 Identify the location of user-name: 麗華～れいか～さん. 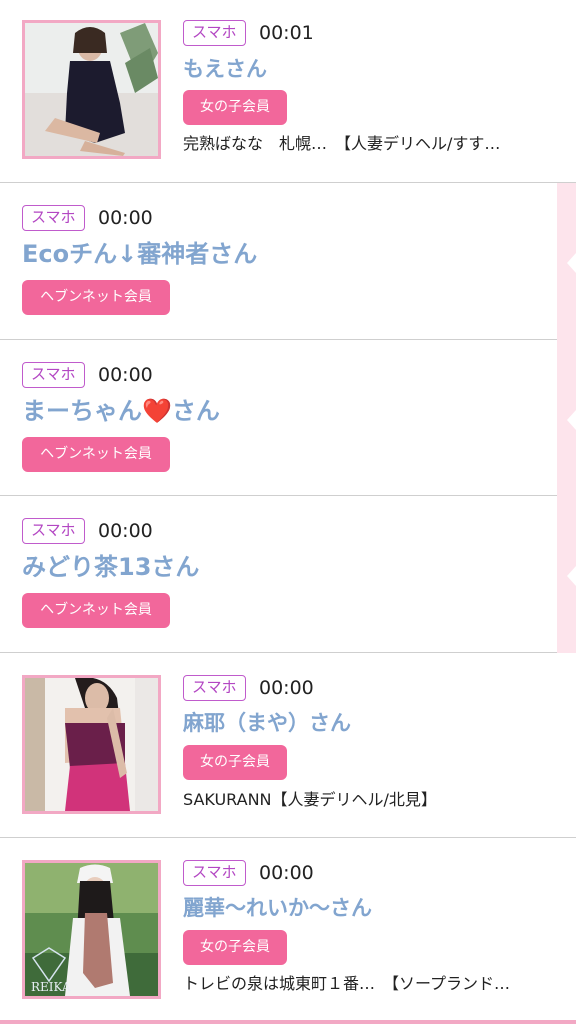
(277, 908).